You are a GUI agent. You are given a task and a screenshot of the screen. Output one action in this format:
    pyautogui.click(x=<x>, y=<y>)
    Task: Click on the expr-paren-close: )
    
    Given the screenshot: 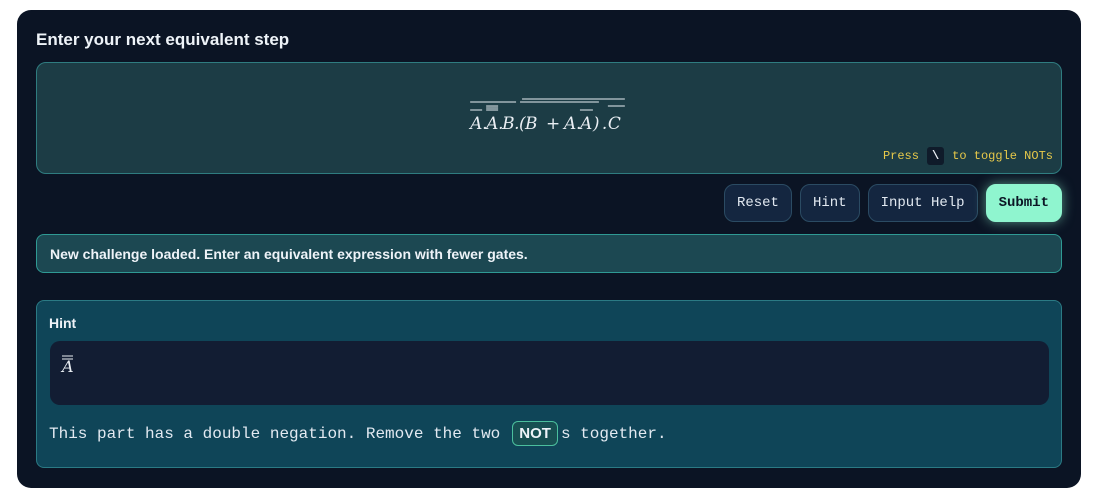 What is the action you would take?
    pyautogui.click(x=596, y=123)
    